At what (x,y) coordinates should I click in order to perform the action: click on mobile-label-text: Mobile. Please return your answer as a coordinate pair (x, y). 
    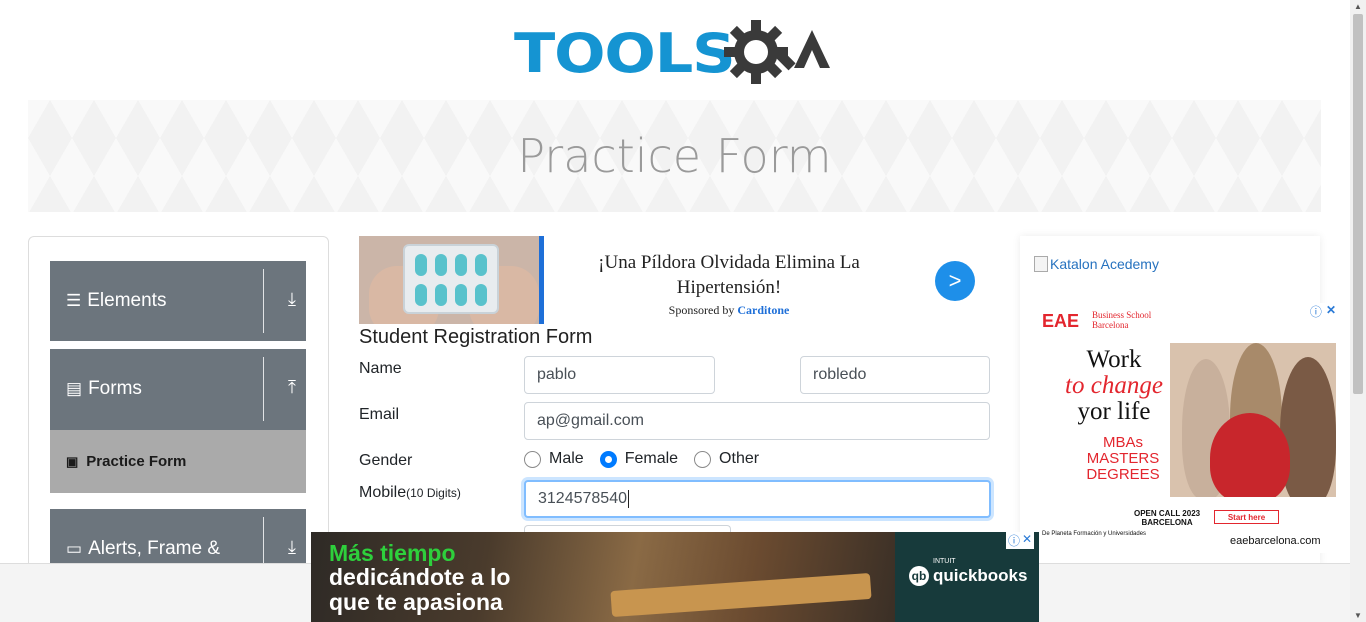
    Looking at the image, I should click on (383, 492).